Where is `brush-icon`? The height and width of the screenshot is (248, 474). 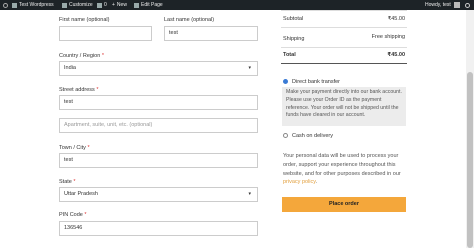 brush-icon is located at coordinates (64, 5).